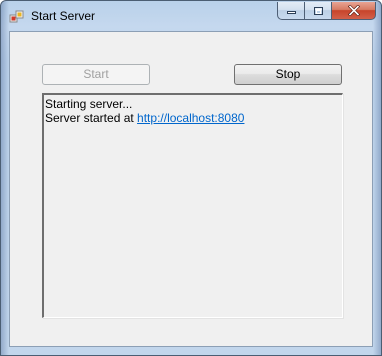 The image size is (382, 356). I want to click on close-icon, so click(353, 10).